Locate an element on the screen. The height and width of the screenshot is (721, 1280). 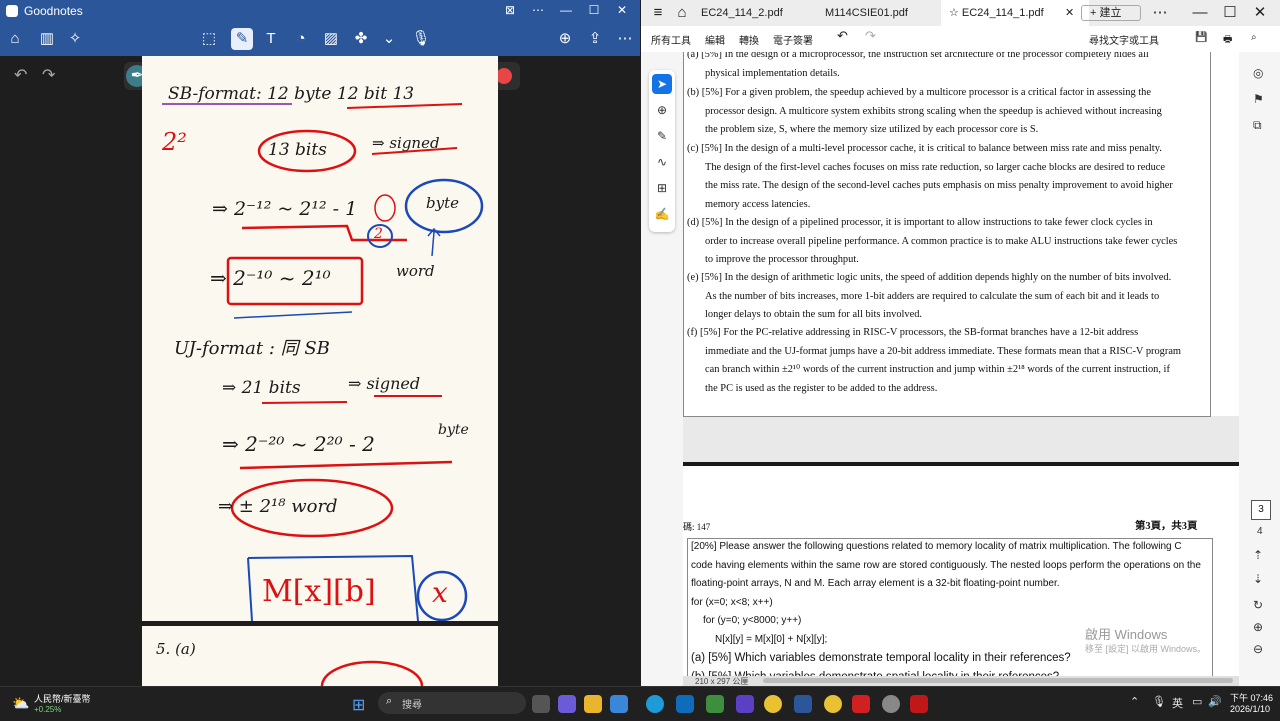
text-tool-icon: T is located at coordinates (271, 39).